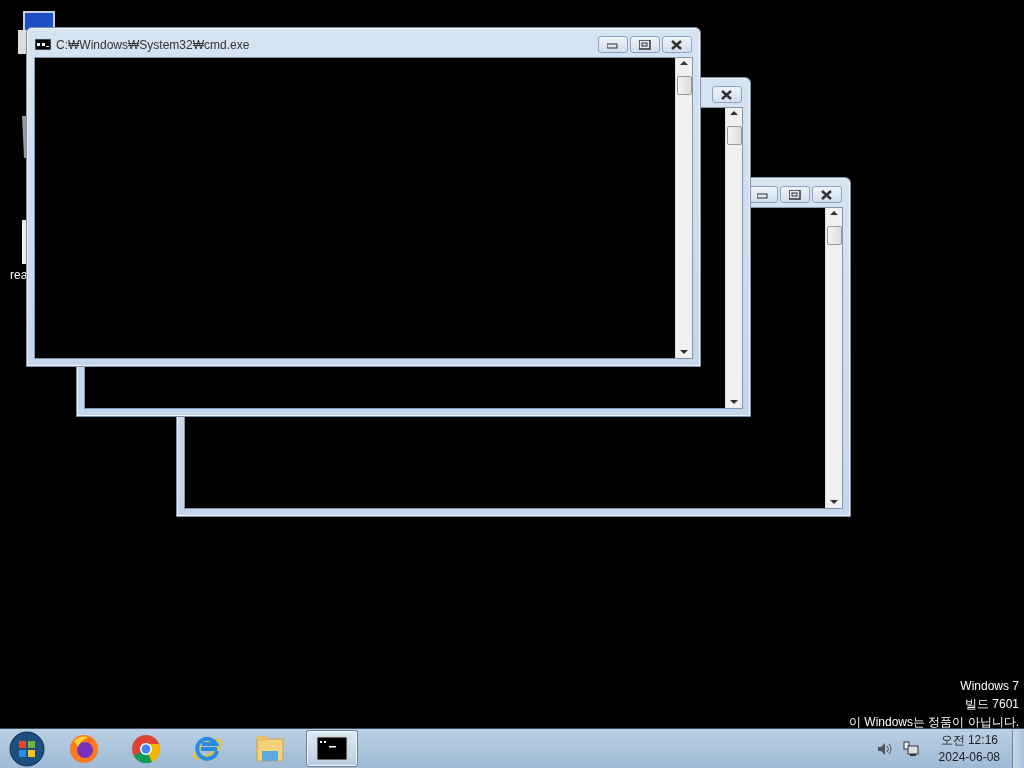 The width and height of the screenshot is (1024, 768). Describe the element at coordinates (84, 748) in the screenshot. I see `firefox-icon` at that location.